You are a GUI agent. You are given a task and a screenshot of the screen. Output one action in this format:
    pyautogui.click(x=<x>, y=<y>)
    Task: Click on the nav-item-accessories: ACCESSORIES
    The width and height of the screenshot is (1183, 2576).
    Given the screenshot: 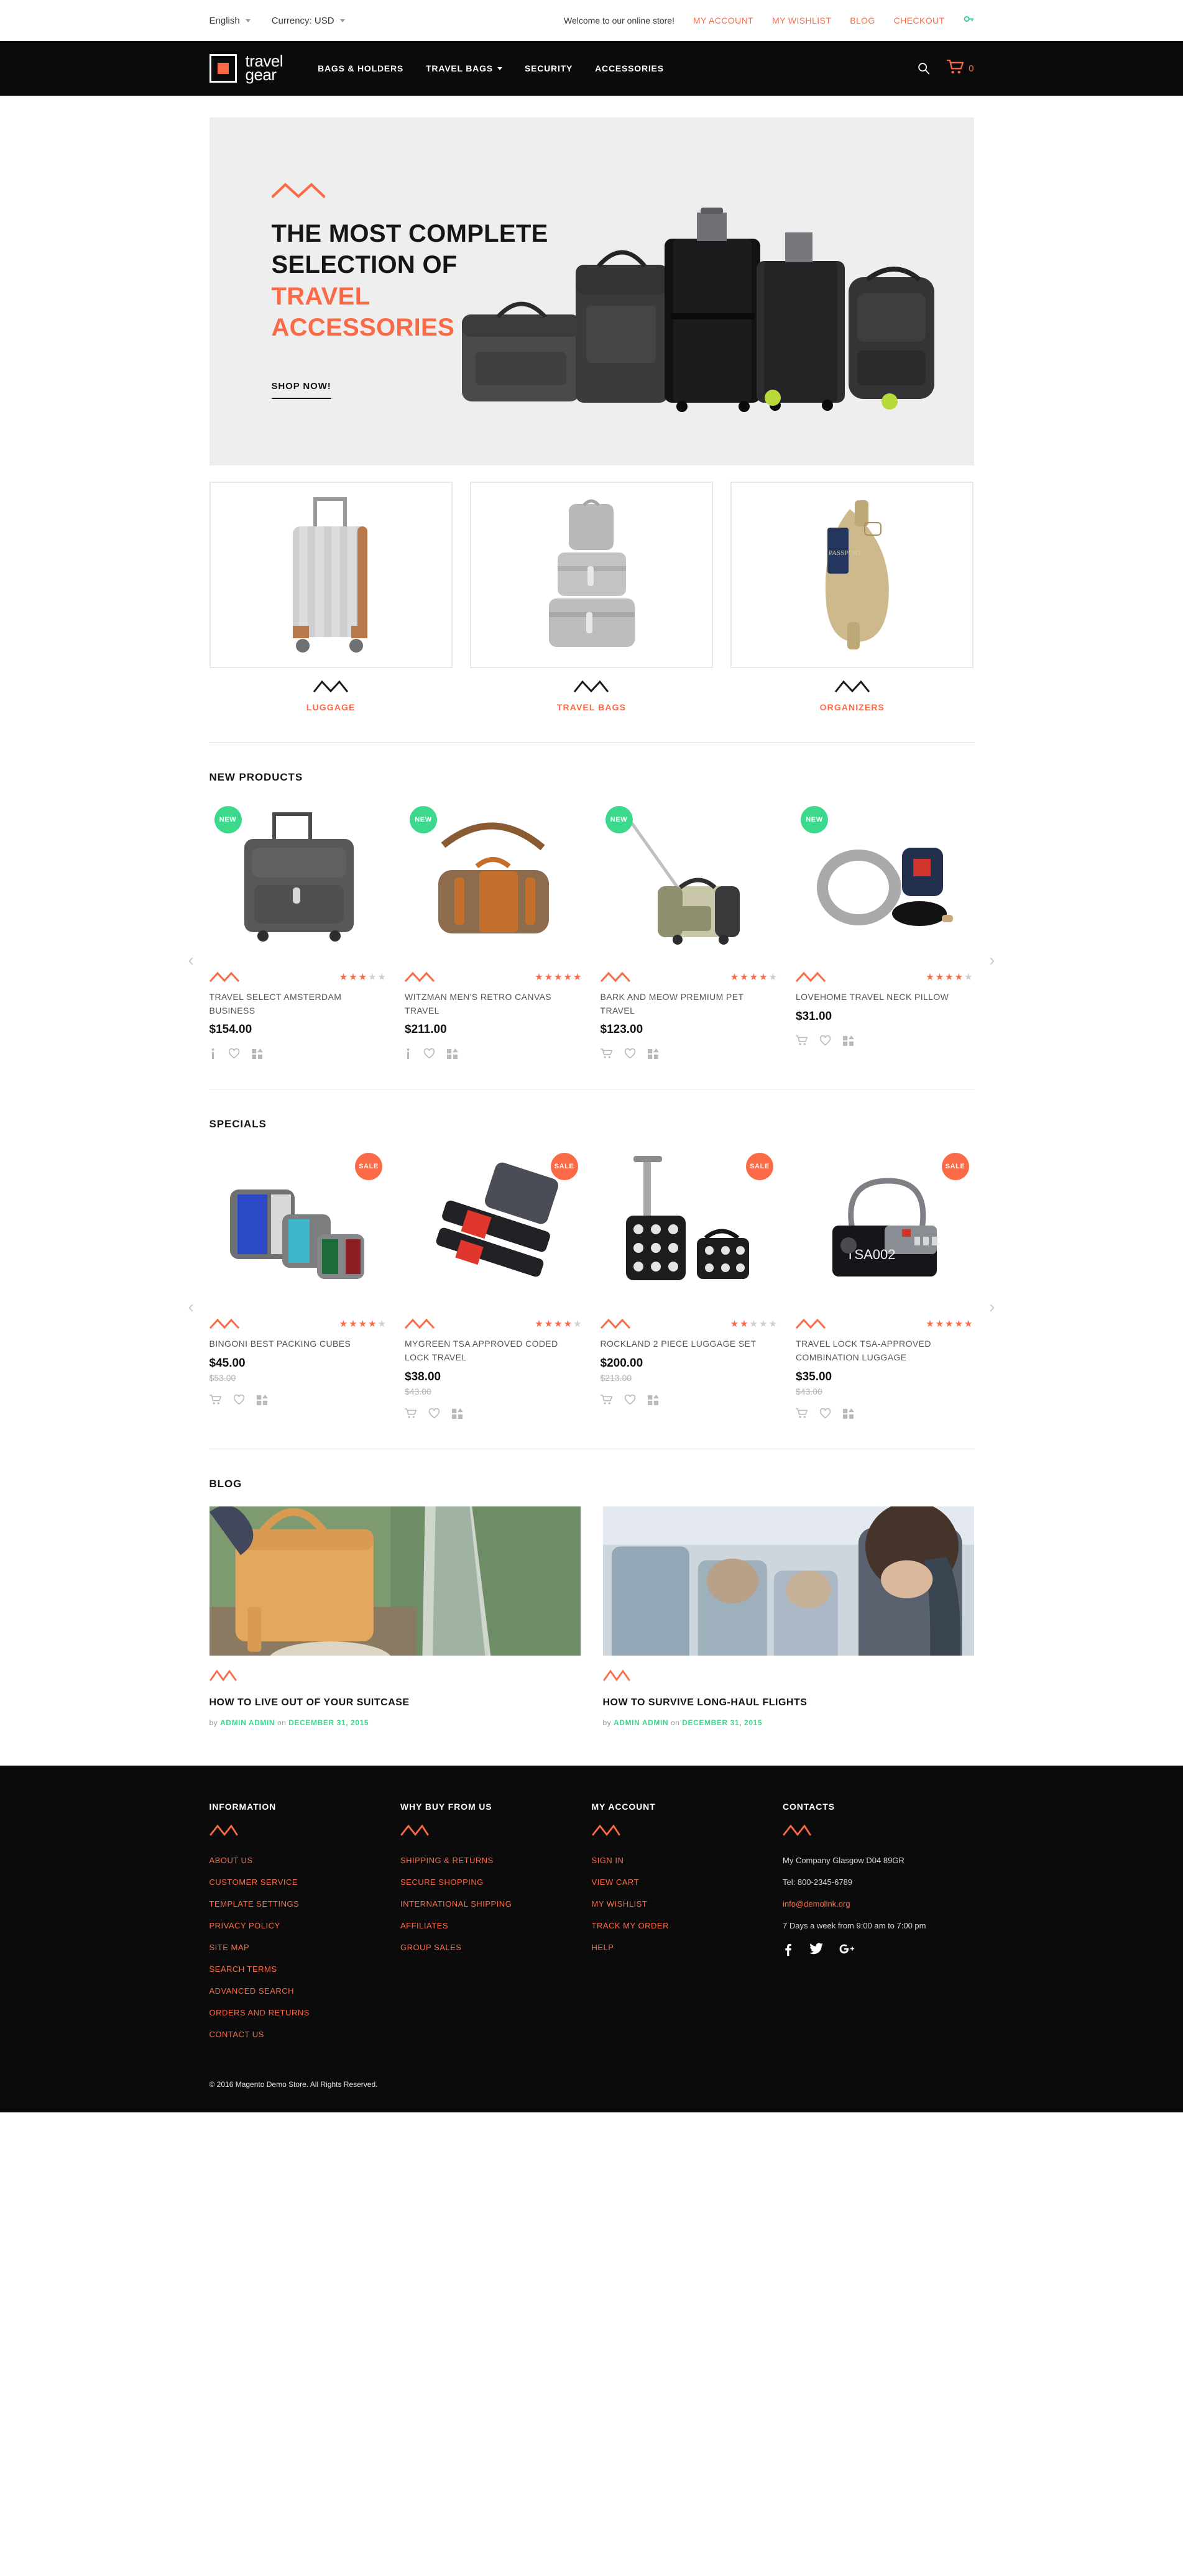 What is the action you would take?
    pyautogui.click(x=629, y=68)
    